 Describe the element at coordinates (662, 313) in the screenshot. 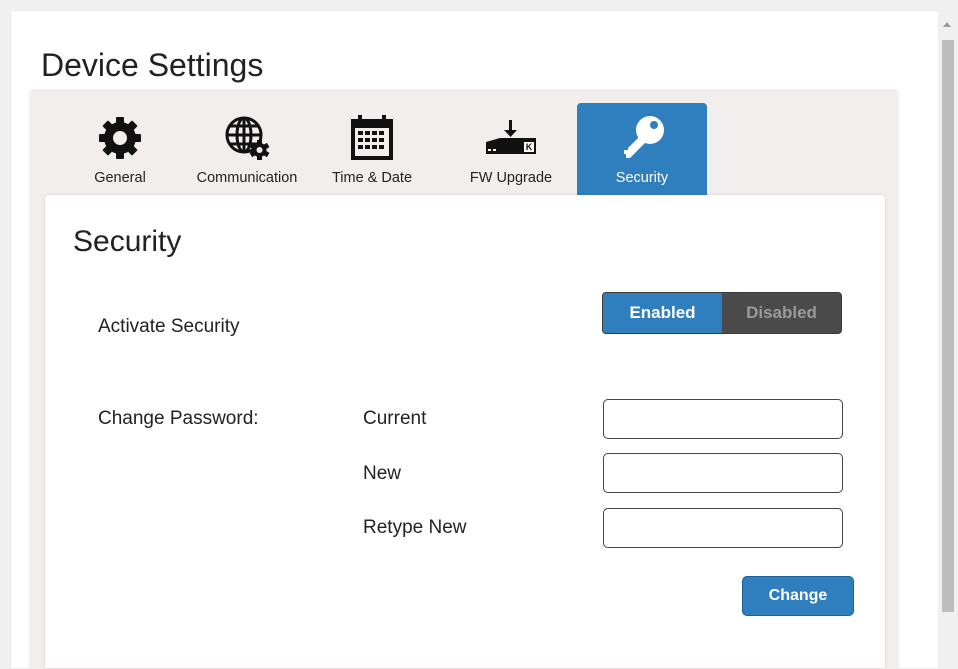

I see `toggle-enabled: Enabled` at that location.